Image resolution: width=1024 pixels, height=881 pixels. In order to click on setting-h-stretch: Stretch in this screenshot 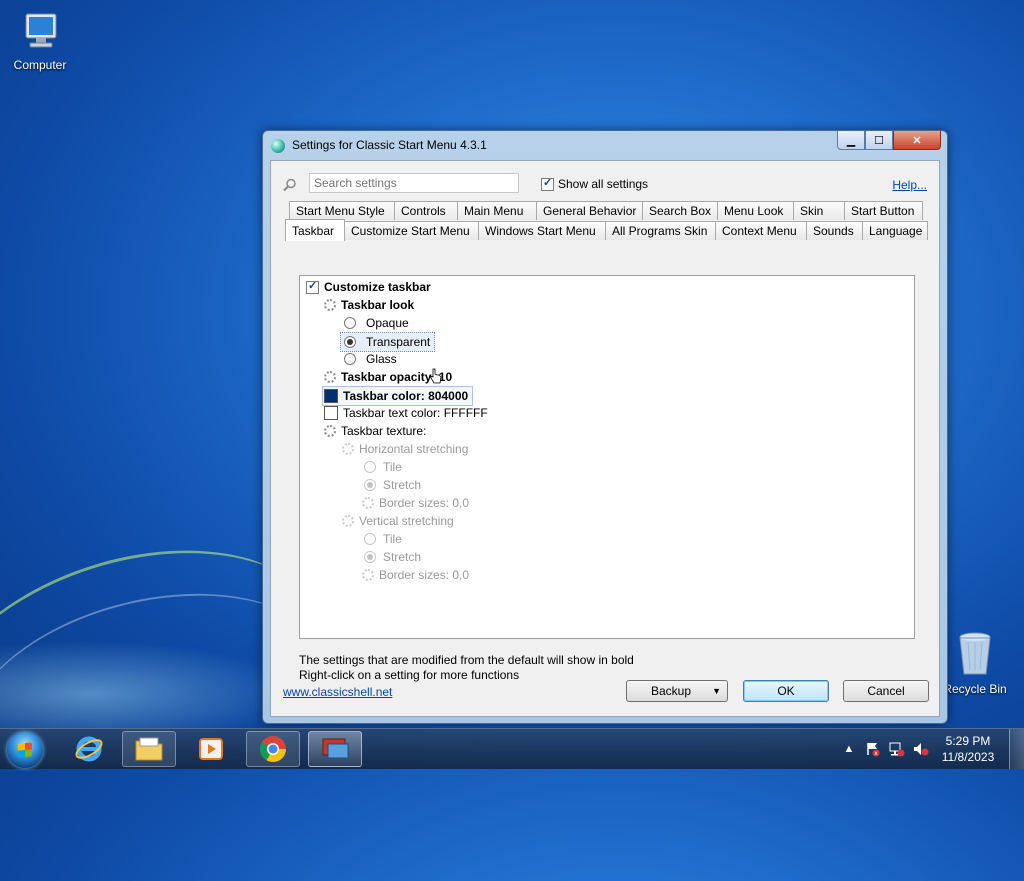, I will do `click(392, 485)`.